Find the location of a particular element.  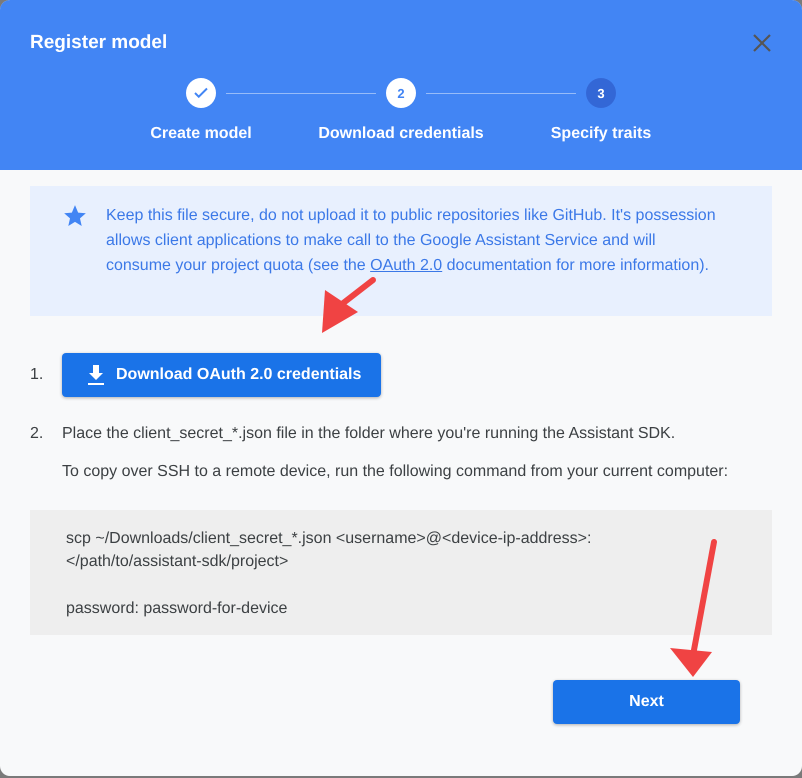

step-label: Download credentials is located at coordinates (401, 134).